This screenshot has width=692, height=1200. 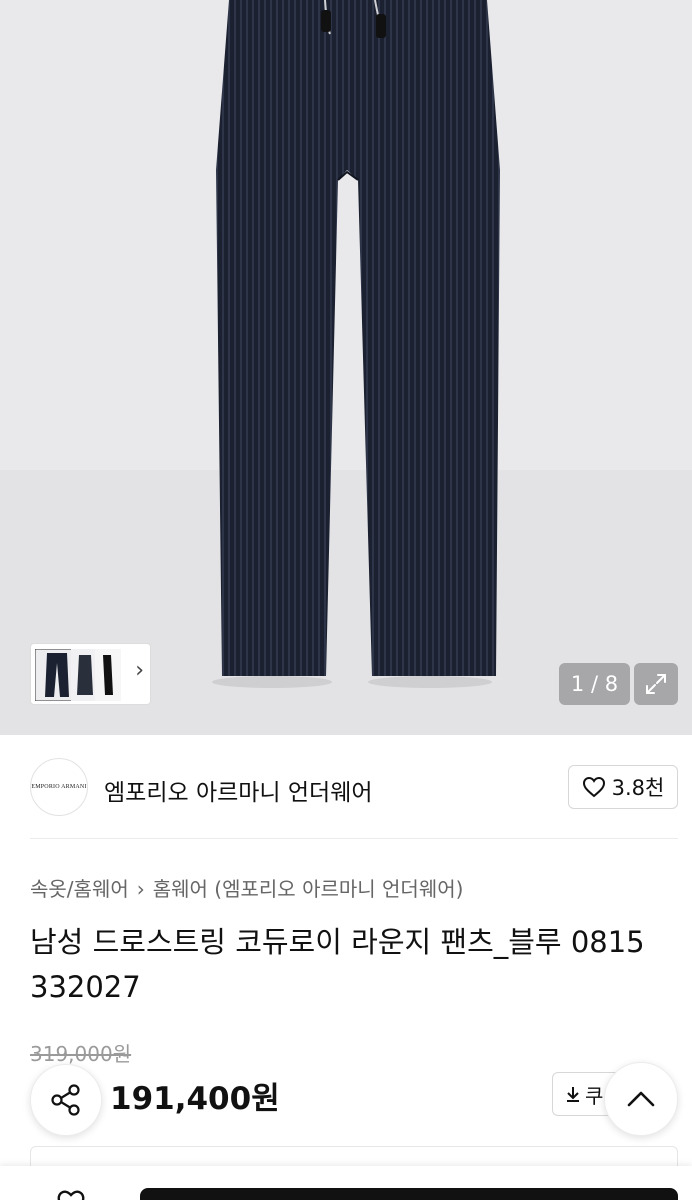 I want to click on download-icon, so click(x=573, y=1094).